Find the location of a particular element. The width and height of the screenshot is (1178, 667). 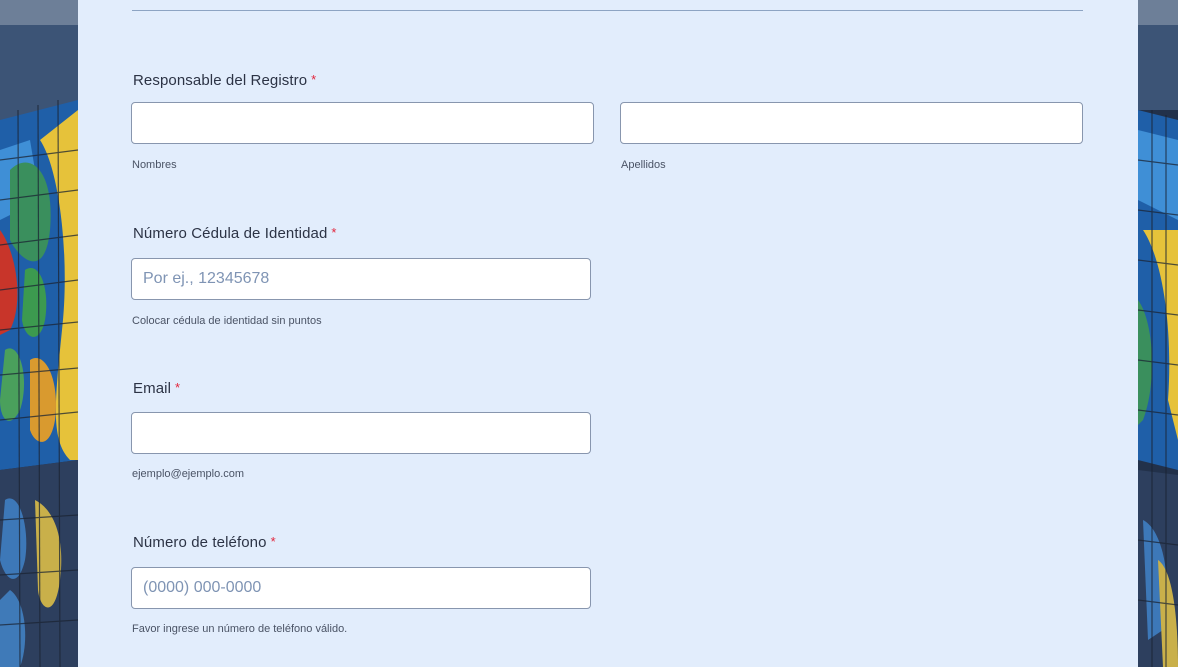

first-name-sublabel: Nombres is located at coordinates (154, 165).